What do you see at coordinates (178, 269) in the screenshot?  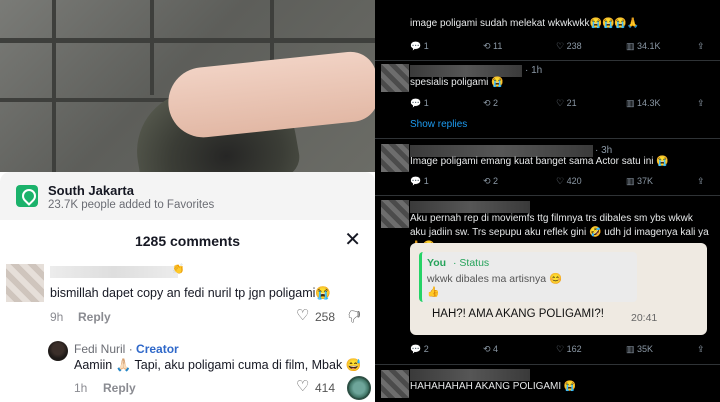 I see `commenter-name-emoji: 👏` at bounding box center [178, 269].